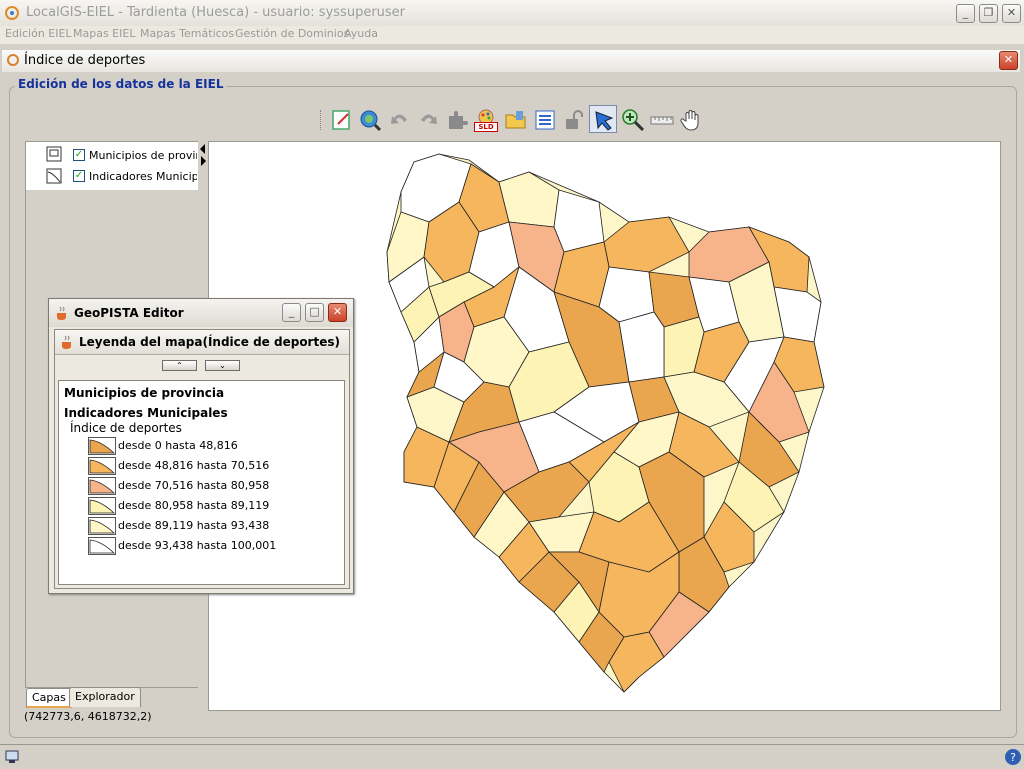 The image size is (1024, 769). Describe the element at coordinates (126, 428) in the screenshot. I see `legend-subheading: Índice de deportes` at that location.